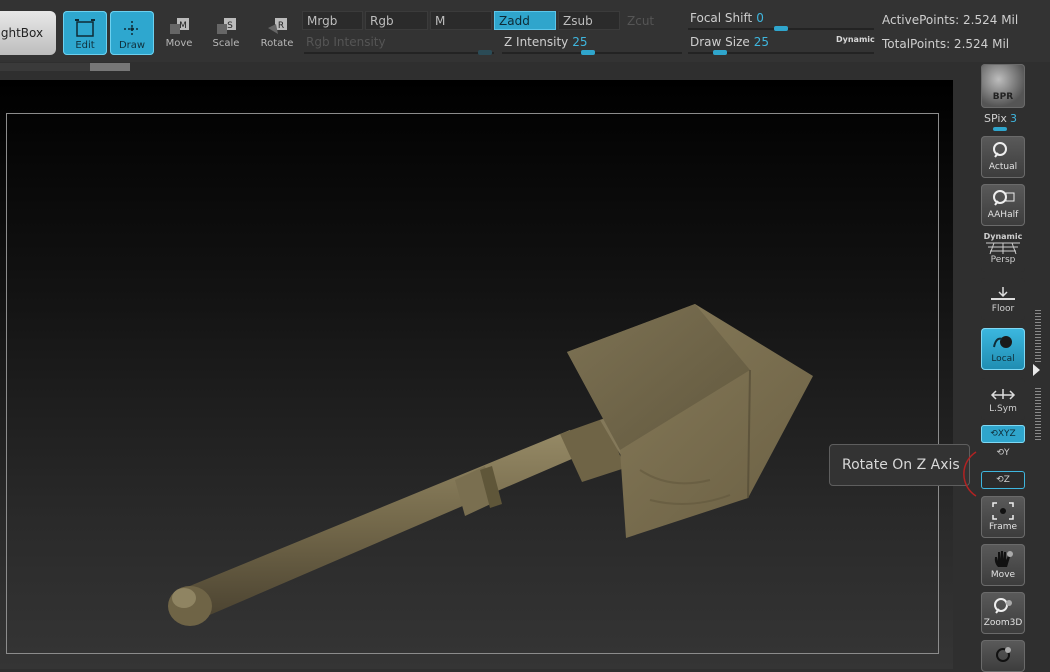 This screenshot has width=1050, height=672. I want to click on floor-button: Floor, so click(1003, 299).